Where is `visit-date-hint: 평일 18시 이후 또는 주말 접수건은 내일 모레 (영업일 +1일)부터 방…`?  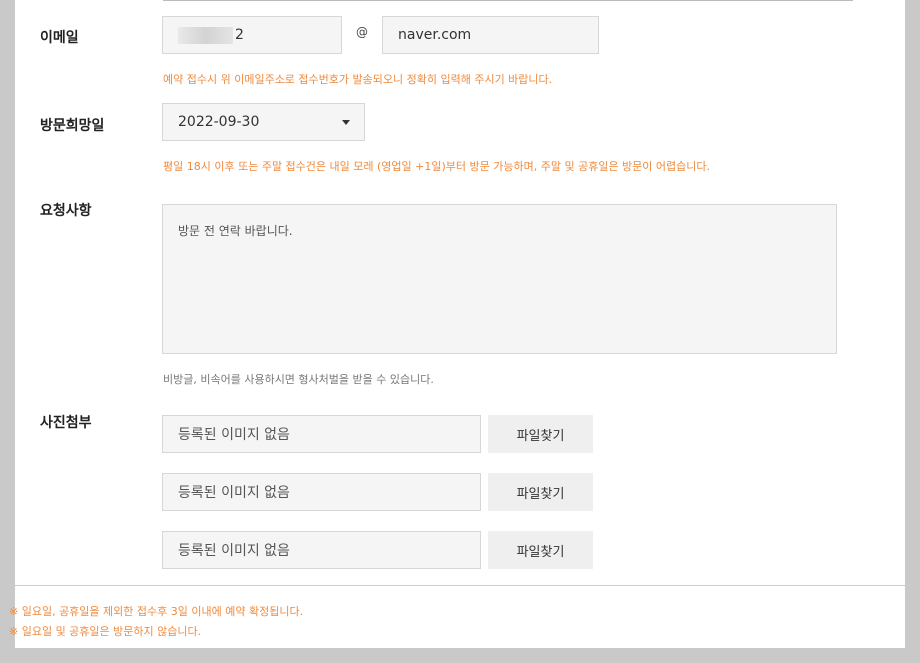 visit-date-hint: 평일 18시 이후 또는 주말 접수건은 내일 모레 (영업일 +1일)부터 방… is located at coordinates (437, 166).